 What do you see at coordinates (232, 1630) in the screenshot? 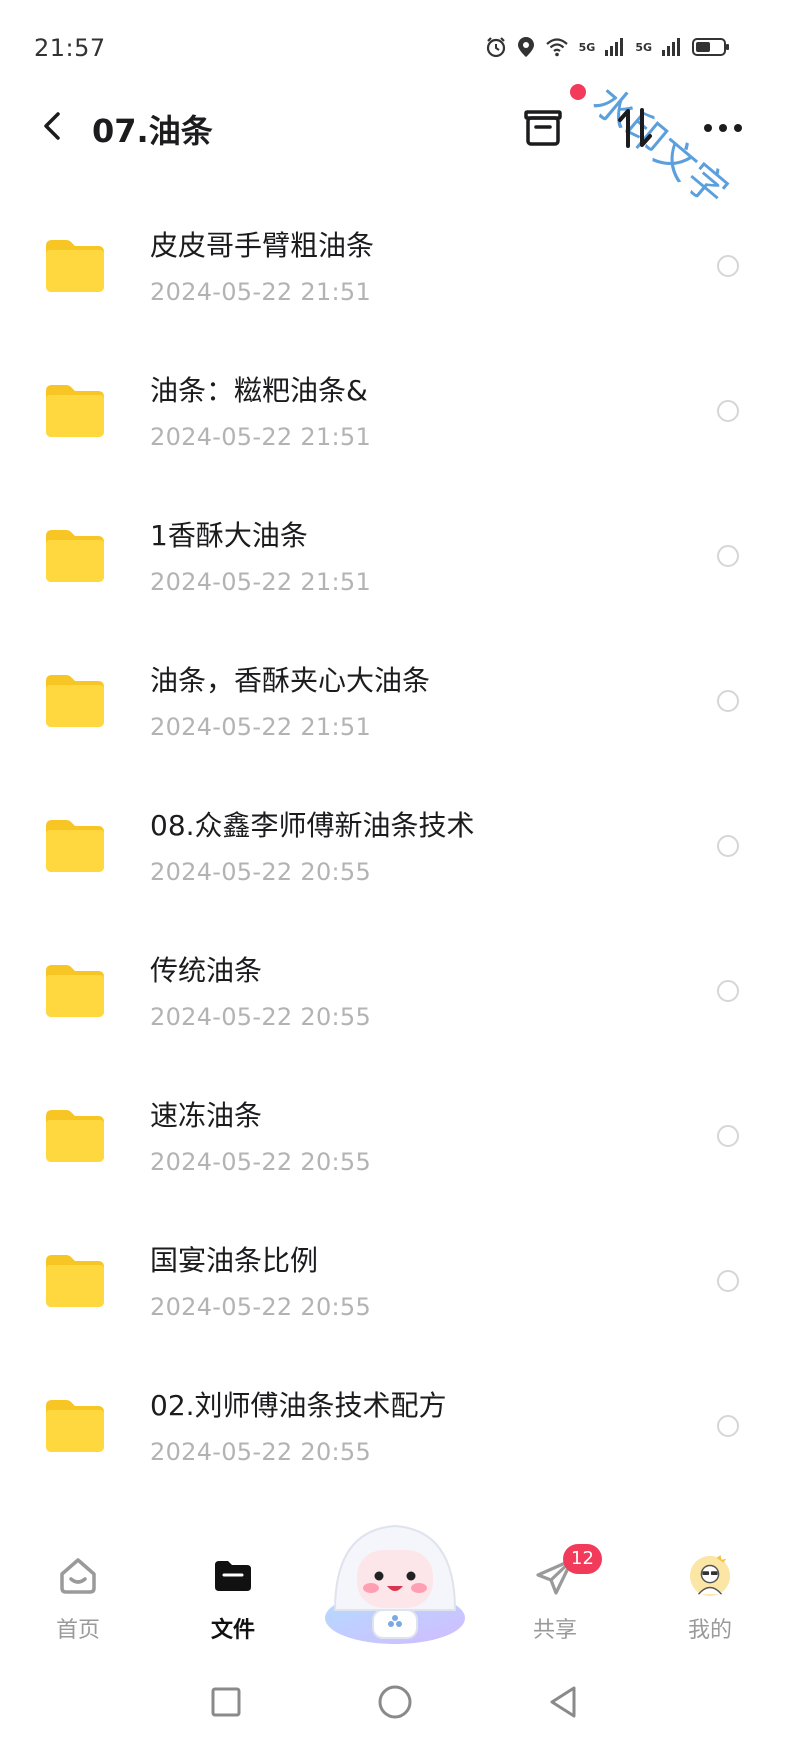
I see `tab-files-label: 文件` at bounding box center [232, 1630].